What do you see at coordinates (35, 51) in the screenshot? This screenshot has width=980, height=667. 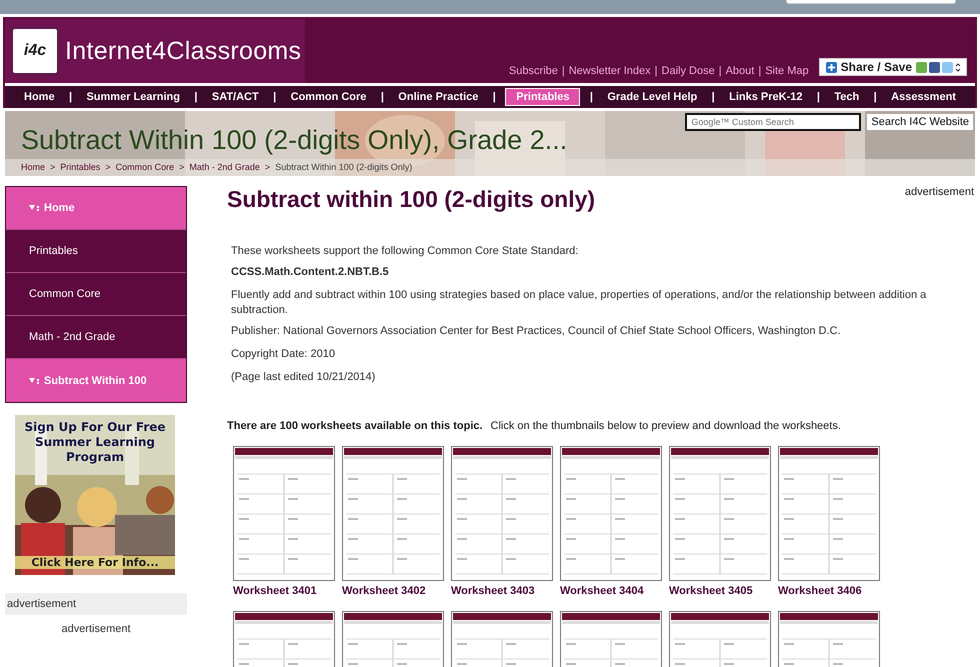 I see `logo-badge: i4c` at bounding box center [35, 51].